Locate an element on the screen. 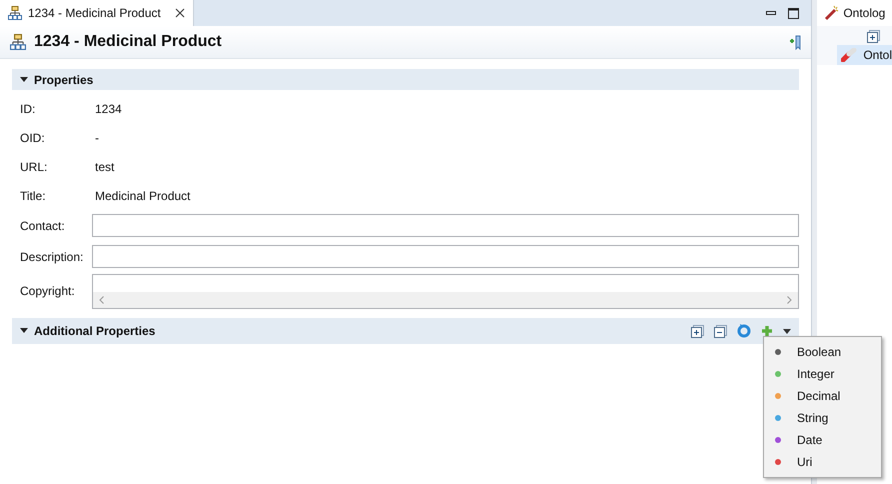  section-header: Additional Properties is located at coordinates (406, 331).